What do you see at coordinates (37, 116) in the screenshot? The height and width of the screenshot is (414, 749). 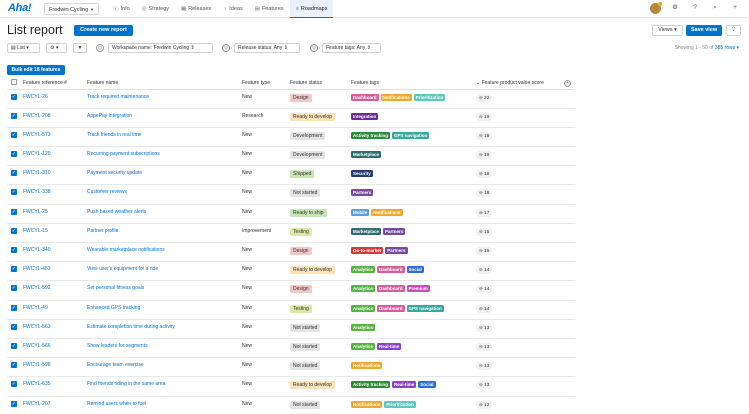 I see `feature-ref-link: FWCYL-208` at bounding box center [37, 116].